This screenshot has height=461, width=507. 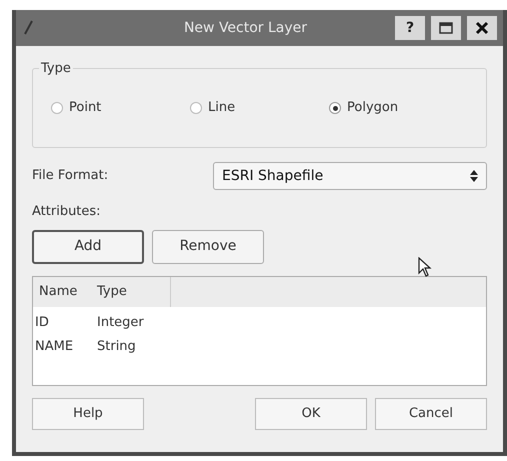 What do you see at coordinates (208, 247) in the screenshot?
I see `push-button: Remove` at bounding box center [208, 247].